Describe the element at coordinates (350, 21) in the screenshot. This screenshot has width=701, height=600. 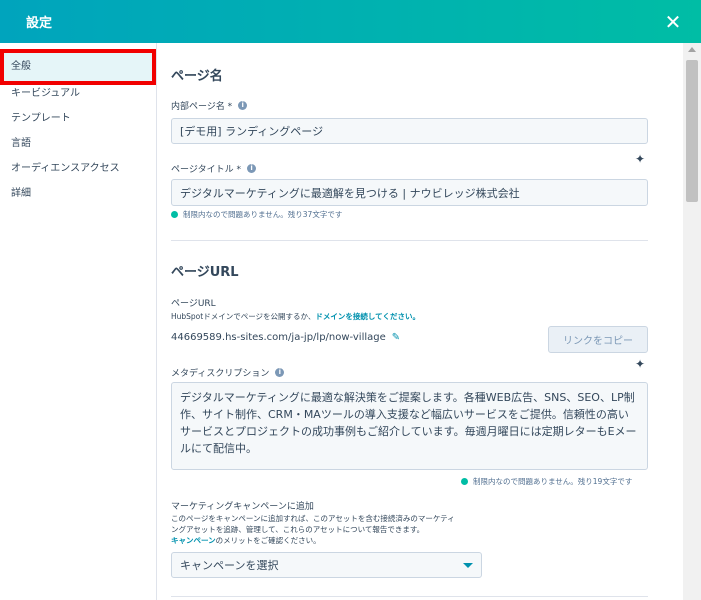
I see `settings-header: 設定 ✕` at that location.